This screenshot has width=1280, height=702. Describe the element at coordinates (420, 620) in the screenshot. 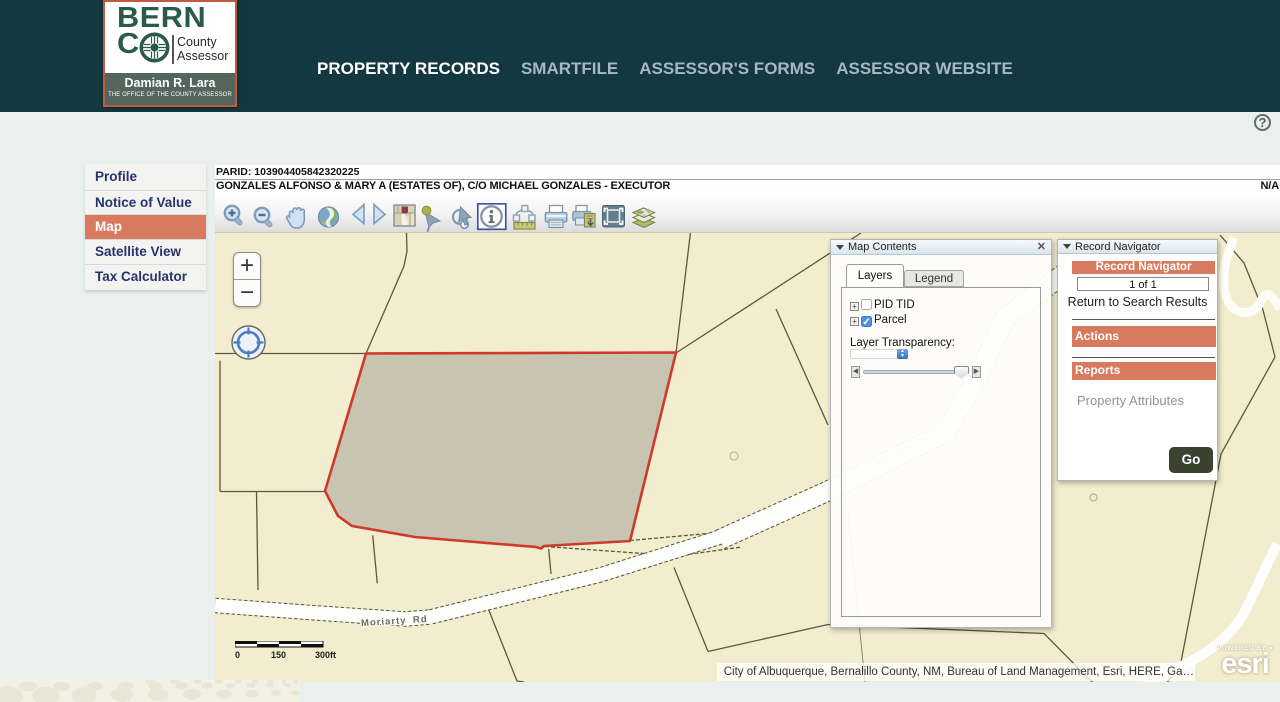

I see `svg-text: Rd` at that location.